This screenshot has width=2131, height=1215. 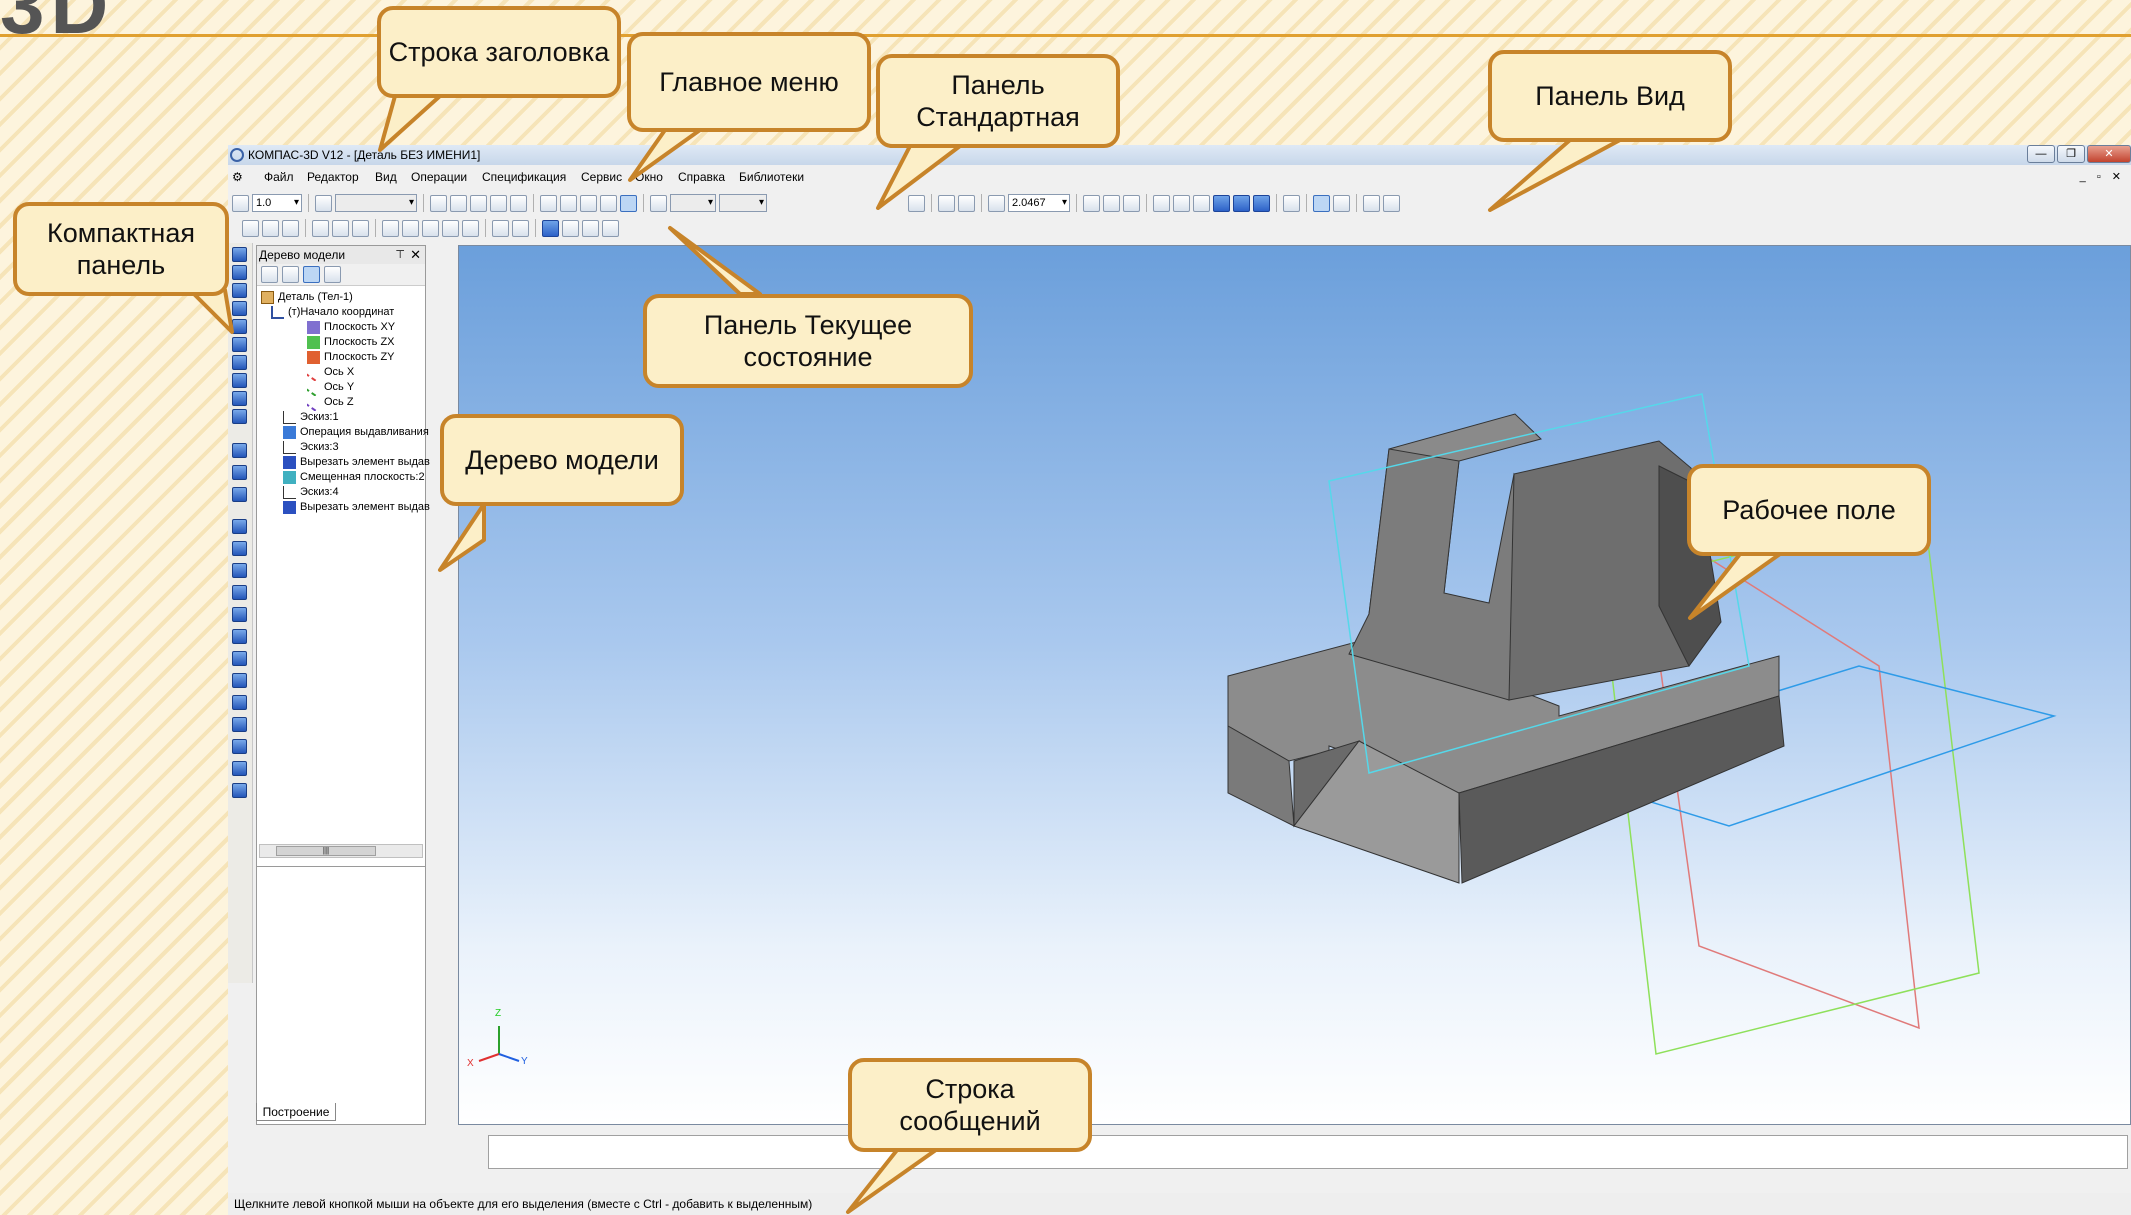 I want to click on section-op-icon, so click(x=239, y=746).